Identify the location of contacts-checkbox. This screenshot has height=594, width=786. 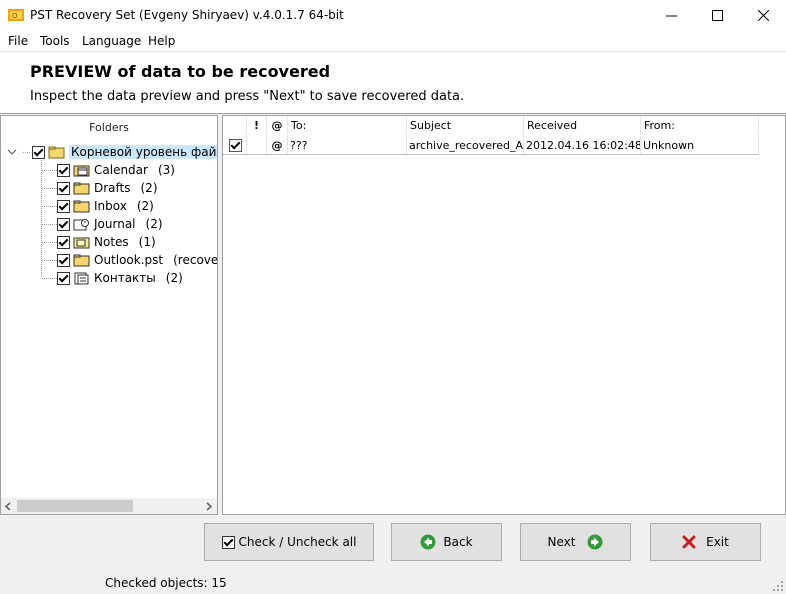
(63, 278).